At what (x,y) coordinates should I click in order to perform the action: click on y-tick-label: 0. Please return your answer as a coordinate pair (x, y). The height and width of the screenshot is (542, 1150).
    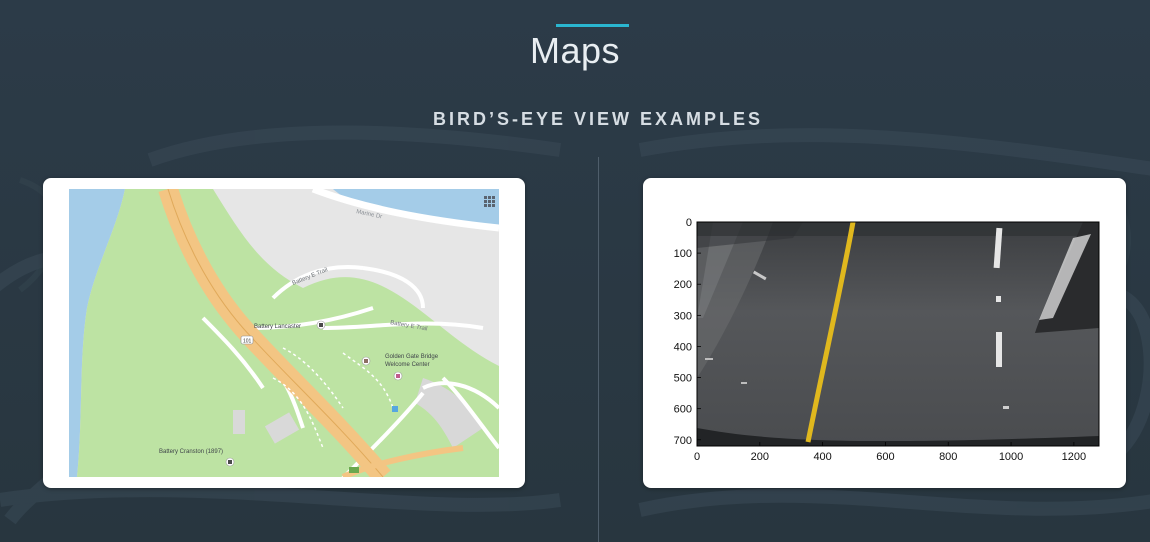
    Looking at the image, I should click on (689, 223).